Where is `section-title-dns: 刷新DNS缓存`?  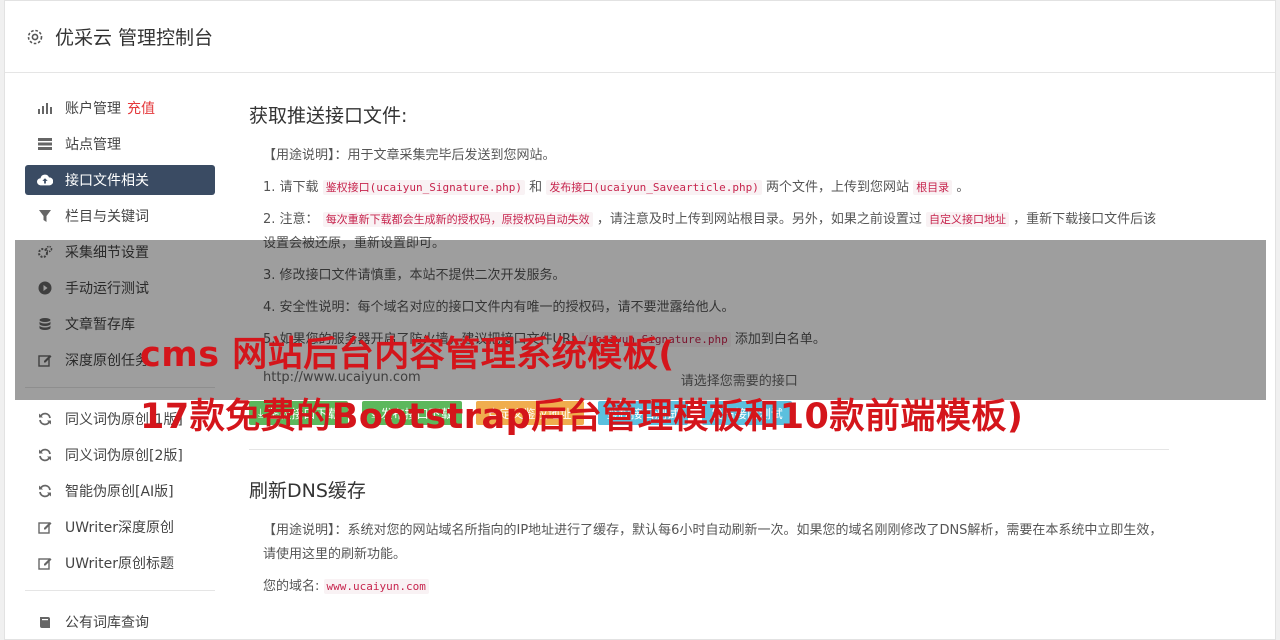
section-title-dns: 刷新DNS缓存 is located at coordinates (307, 491).